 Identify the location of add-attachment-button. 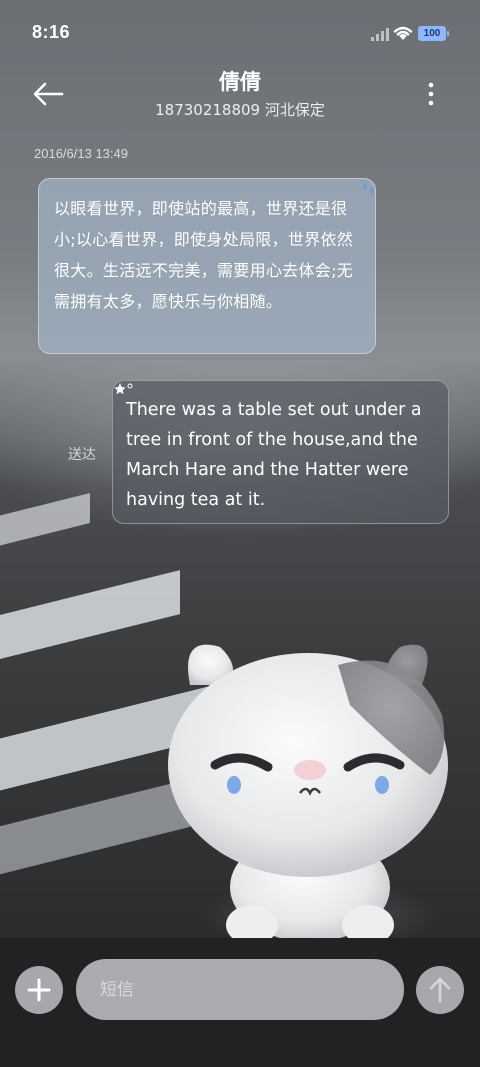
(39, 990).